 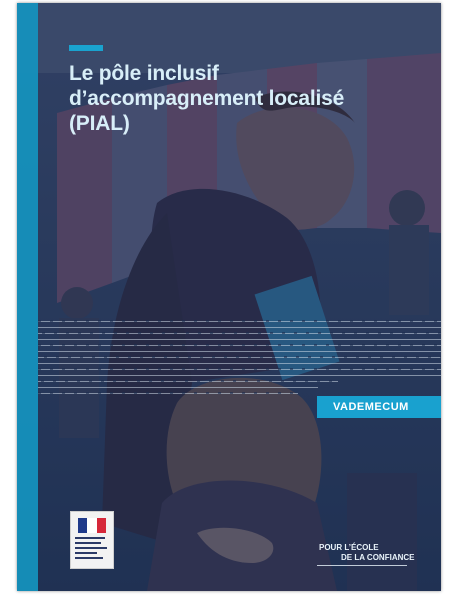 I want to click on ministry-label-lines, so click(x=92, y=549).